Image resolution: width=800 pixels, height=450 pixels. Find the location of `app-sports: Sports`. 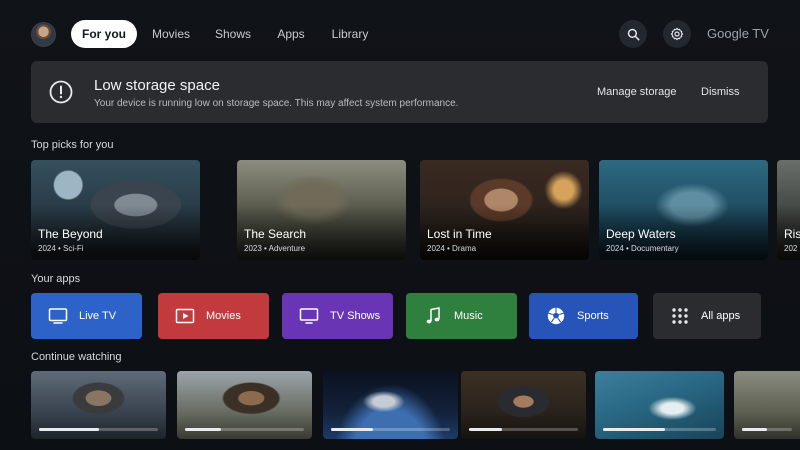

app-sports: Sports is located at coordinates (583, 316).